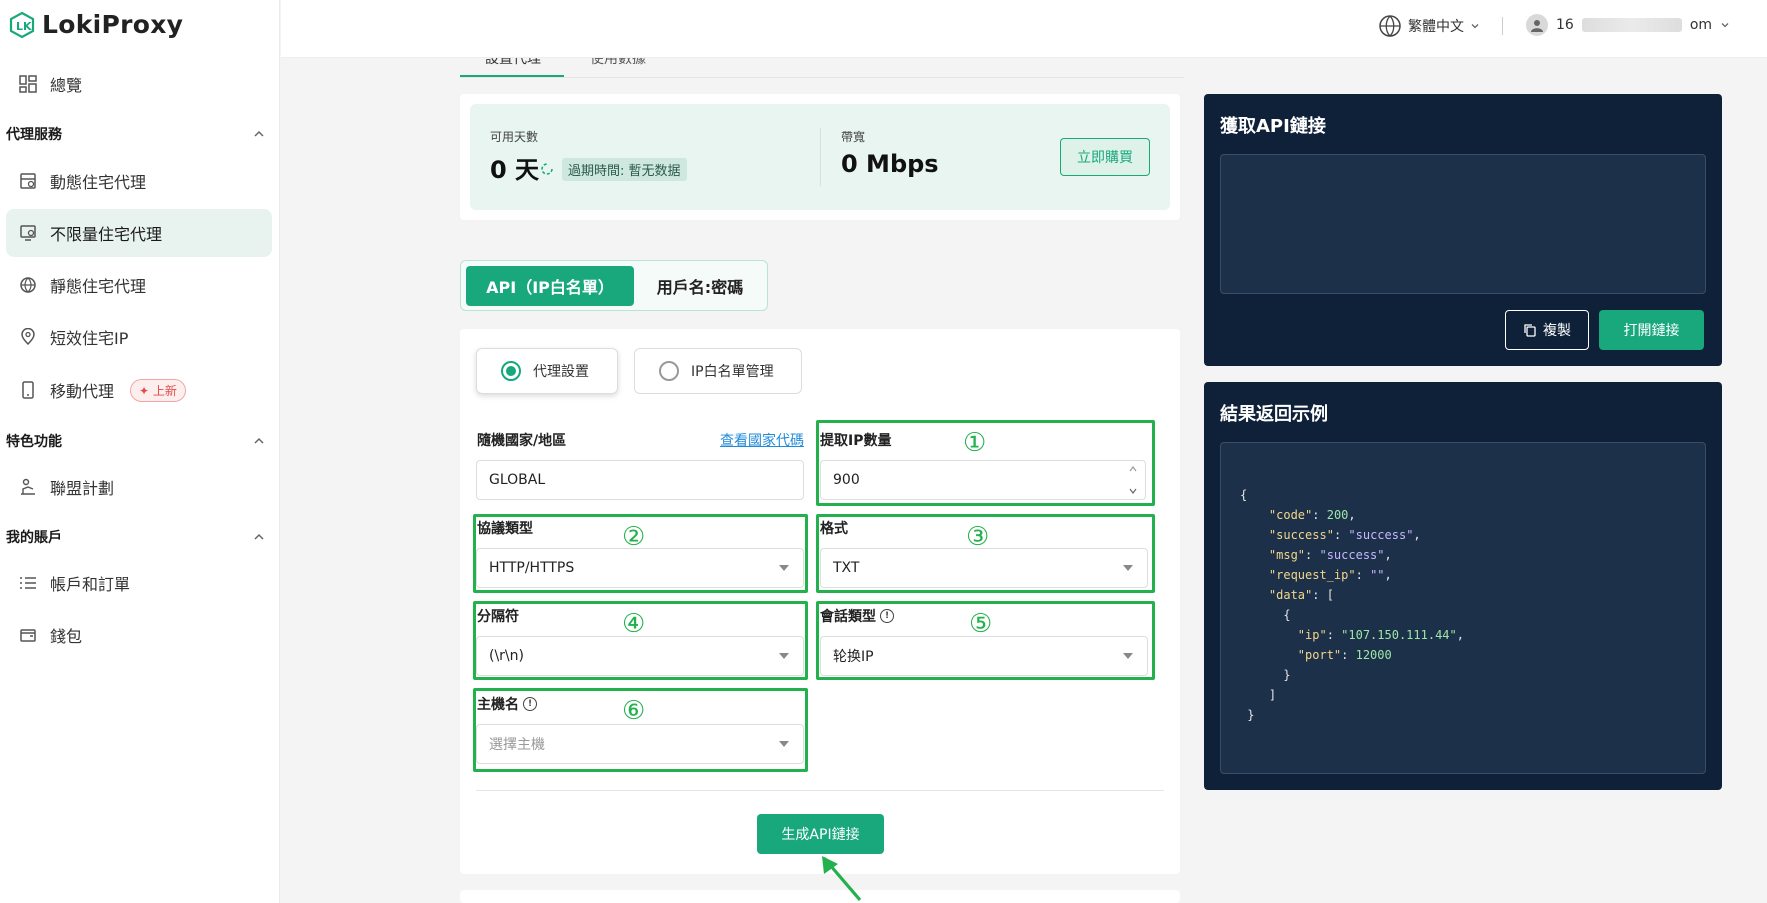 The height and width of the screenshot is (903, 1767). I want to click on hostname-label: 主機名 !, so click(507, 704).